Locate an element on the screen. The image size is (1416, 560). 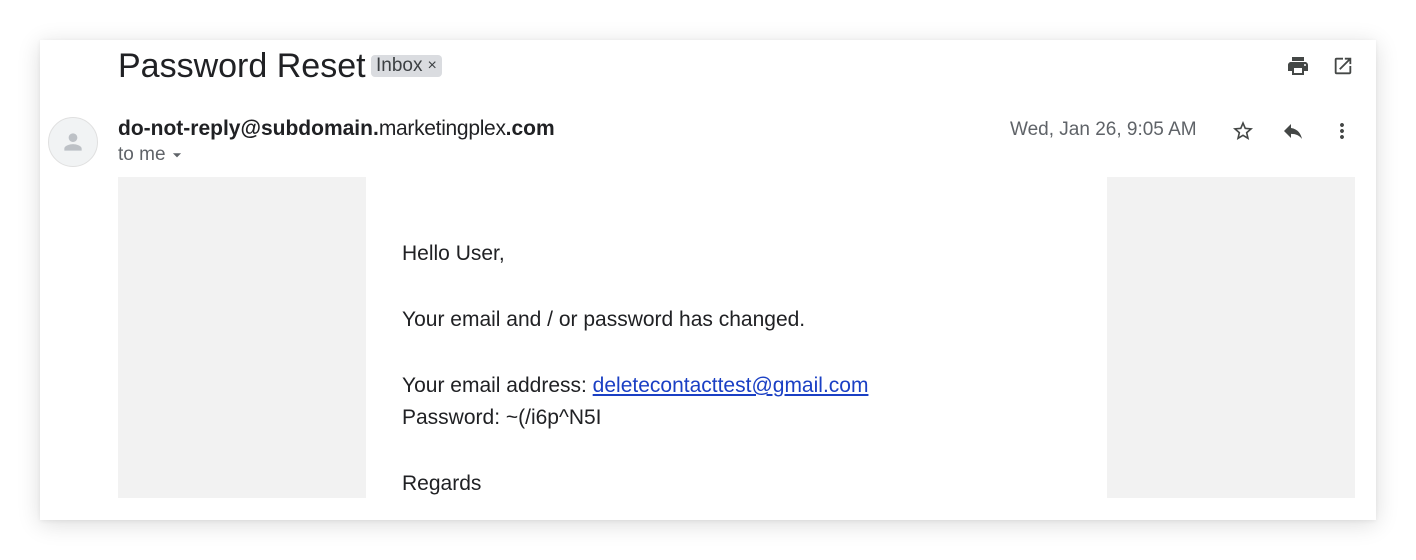
print-icon is located at coordinates (1298, 66).